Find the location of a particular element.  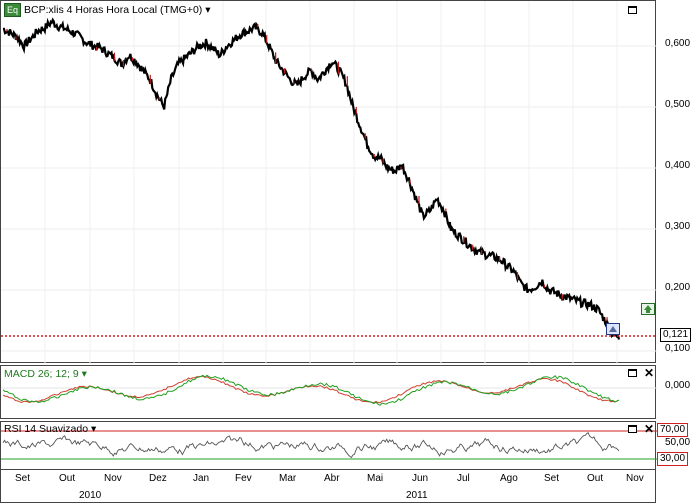

macd-menu-icon: ▾ is located at coordinates (84, 374).